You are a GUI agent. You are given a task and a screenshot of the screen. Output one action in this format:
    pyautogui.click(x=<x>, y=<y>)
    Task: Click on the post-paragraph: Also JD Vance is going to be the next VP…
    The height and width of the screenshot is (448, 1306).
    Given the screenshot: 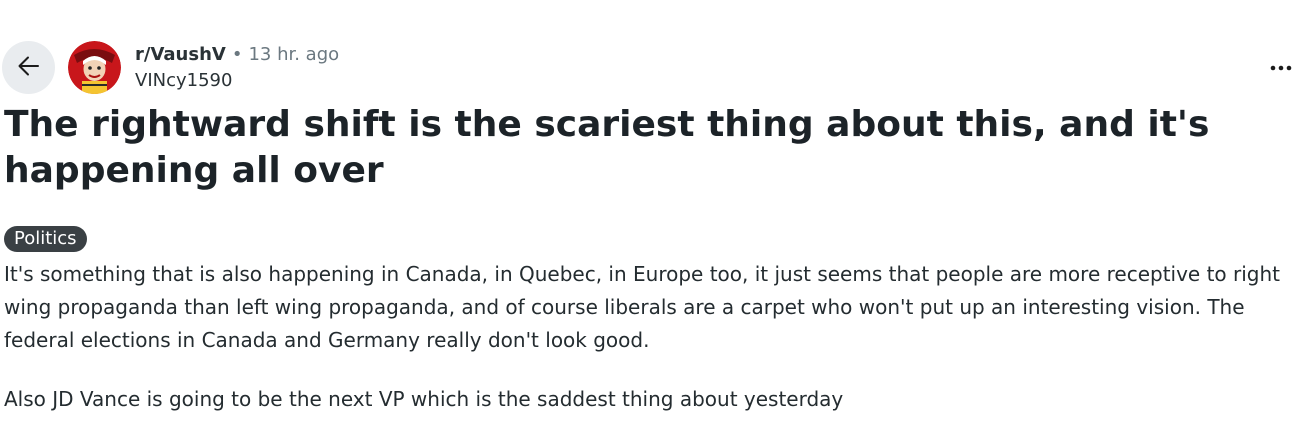 What is the action you would take?
    pyautogui.click(x=424, y=399)
    